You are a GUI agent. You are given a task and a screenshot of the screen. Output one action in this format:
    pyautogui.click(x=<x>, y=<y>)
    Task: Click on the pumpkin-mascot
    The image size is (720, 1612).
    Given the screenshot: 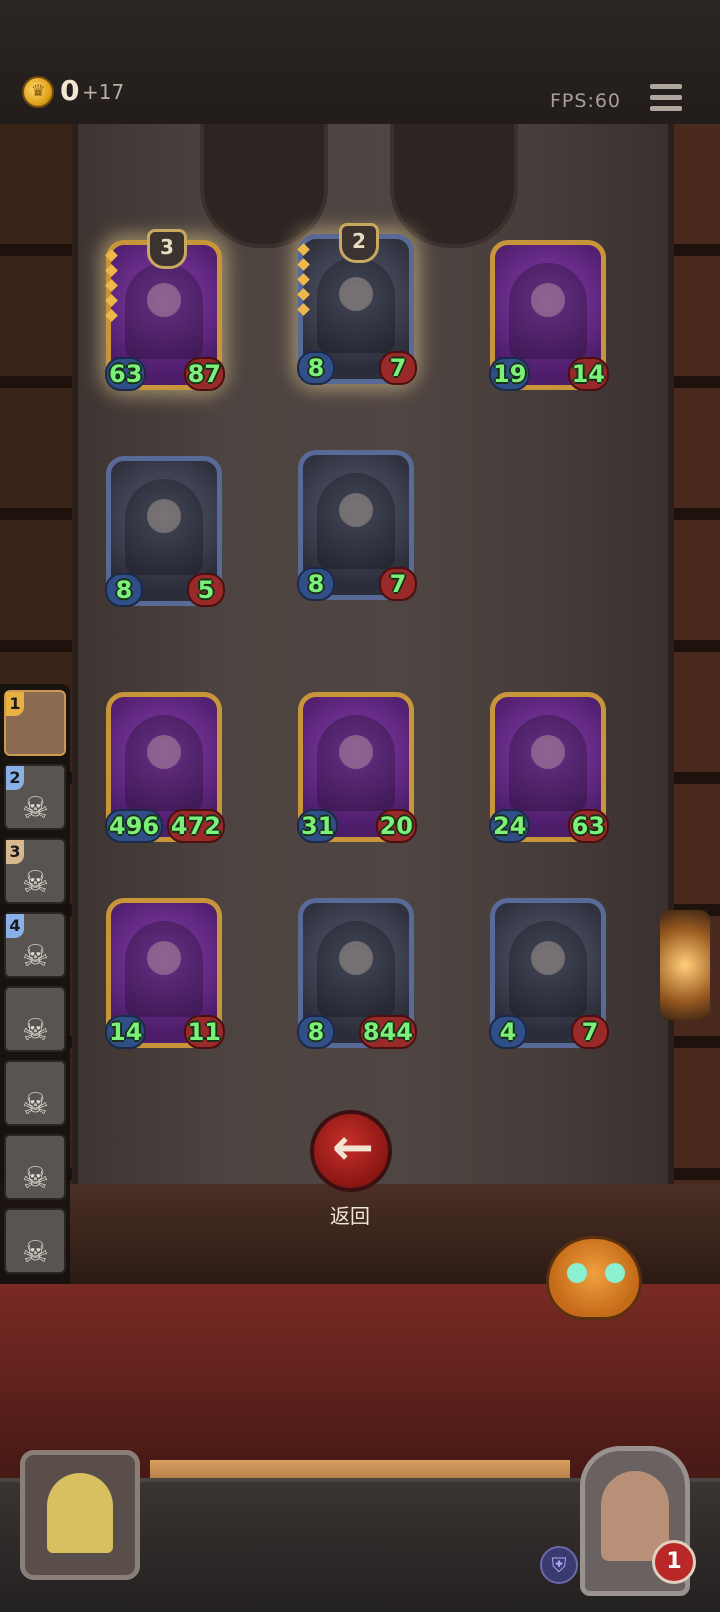 What is the action you would take?
    pyautogui.click(x=594, y=1278)
    